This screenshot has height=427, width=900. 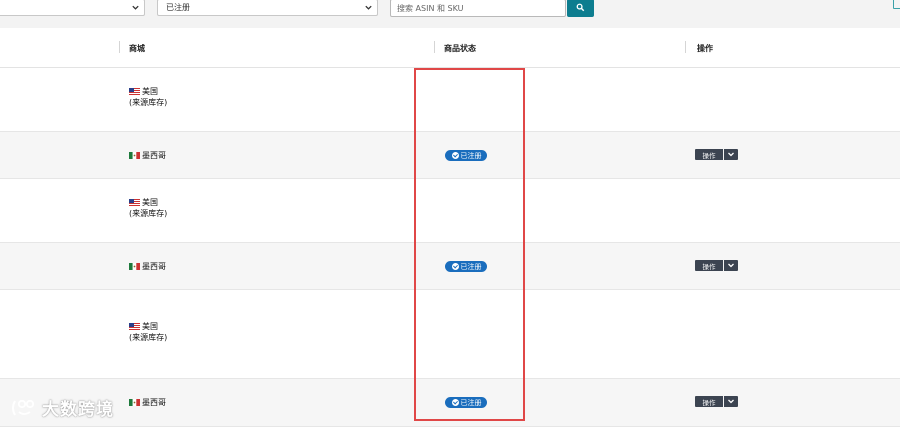 I want to click on table-header: 商城 商品状态 操作, so click(x=450, y=48).